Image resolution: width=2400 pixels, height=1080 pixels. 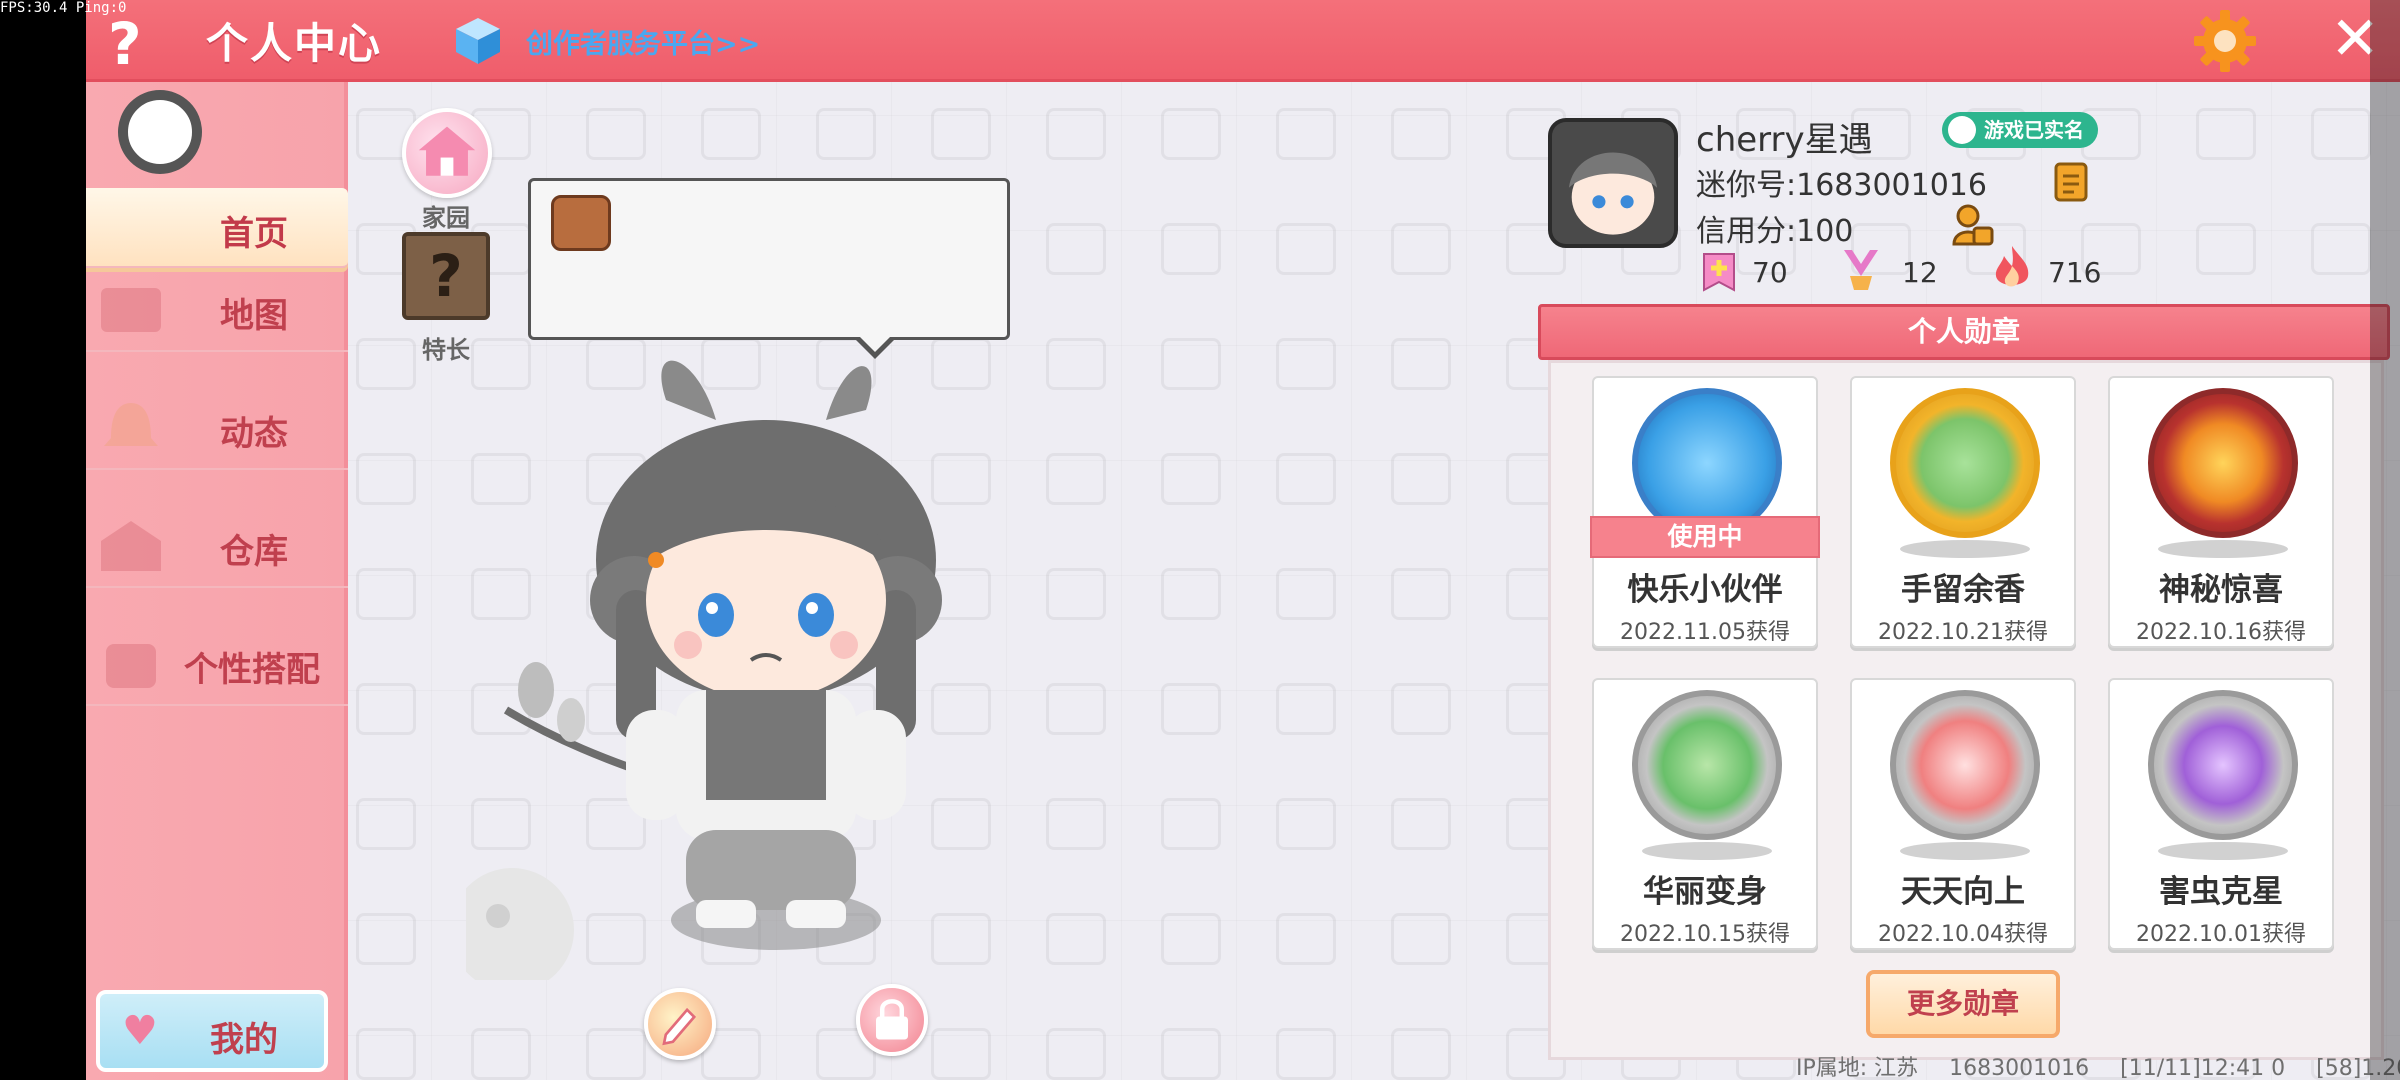 What do you see at coordinates (1243, 41) in the screenshot?
I see `top-bar: ? 个人中心 创作者服务平台>> ✕` at bounding box center [1243, 41].